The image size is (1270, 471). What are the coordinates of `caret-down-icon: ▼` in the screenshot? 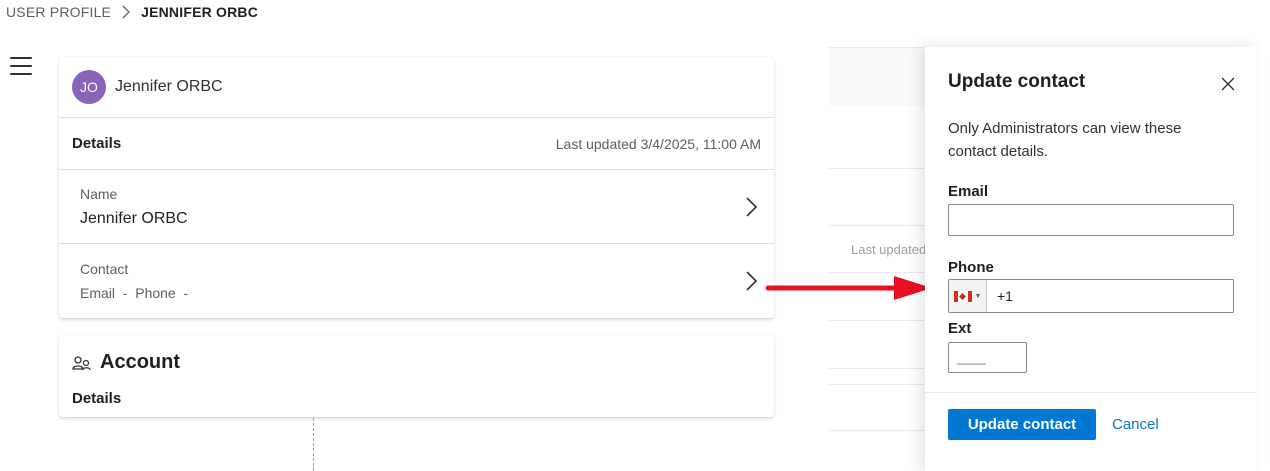 It's located at (978, 296).